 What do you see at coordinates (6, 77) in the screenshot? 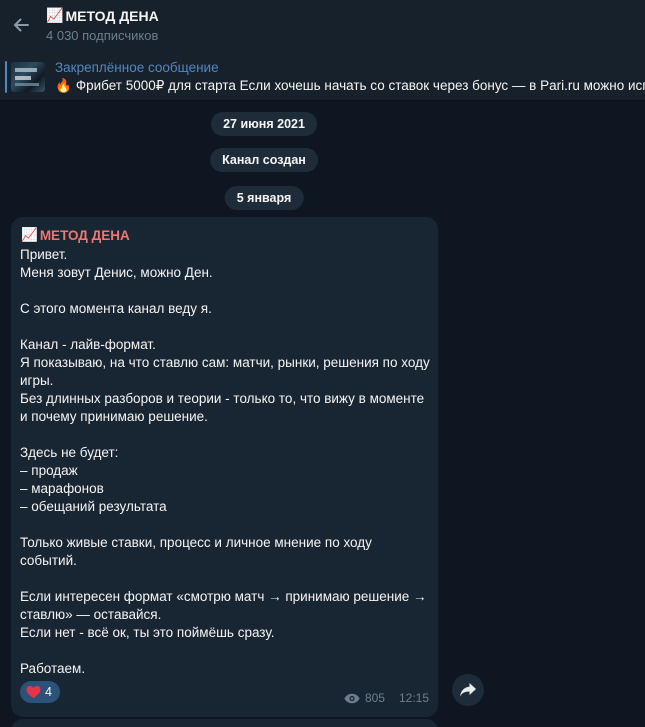
I see `pinned-indicator` at bounding box center [6, 77].